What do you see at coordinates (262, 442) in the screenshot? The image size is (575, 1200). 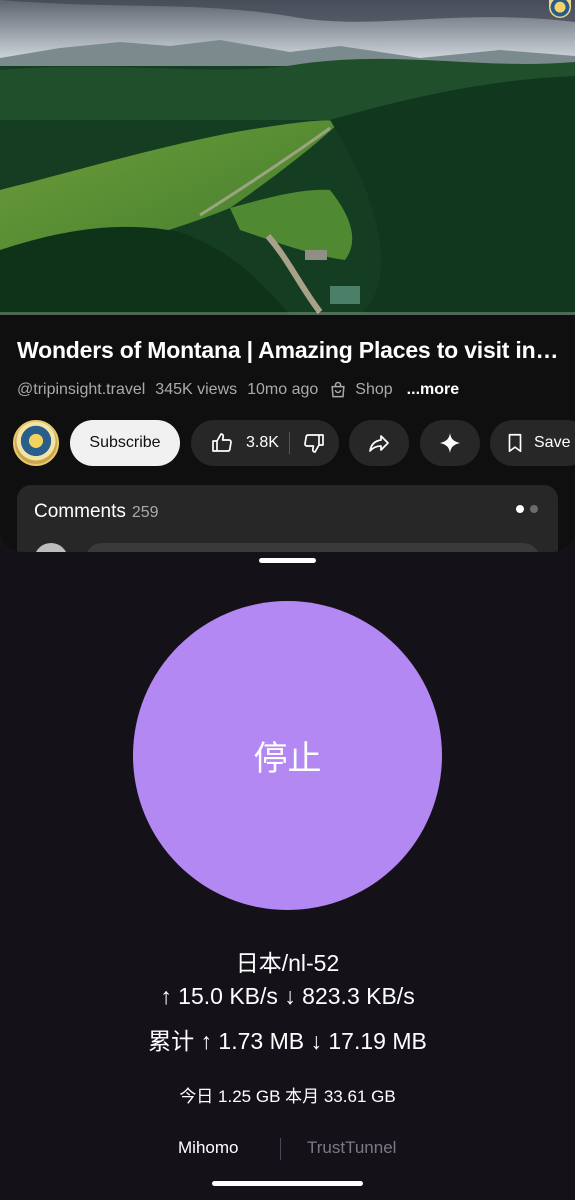 I see `like-count: 3.8K` at bounding box center [262, 442].